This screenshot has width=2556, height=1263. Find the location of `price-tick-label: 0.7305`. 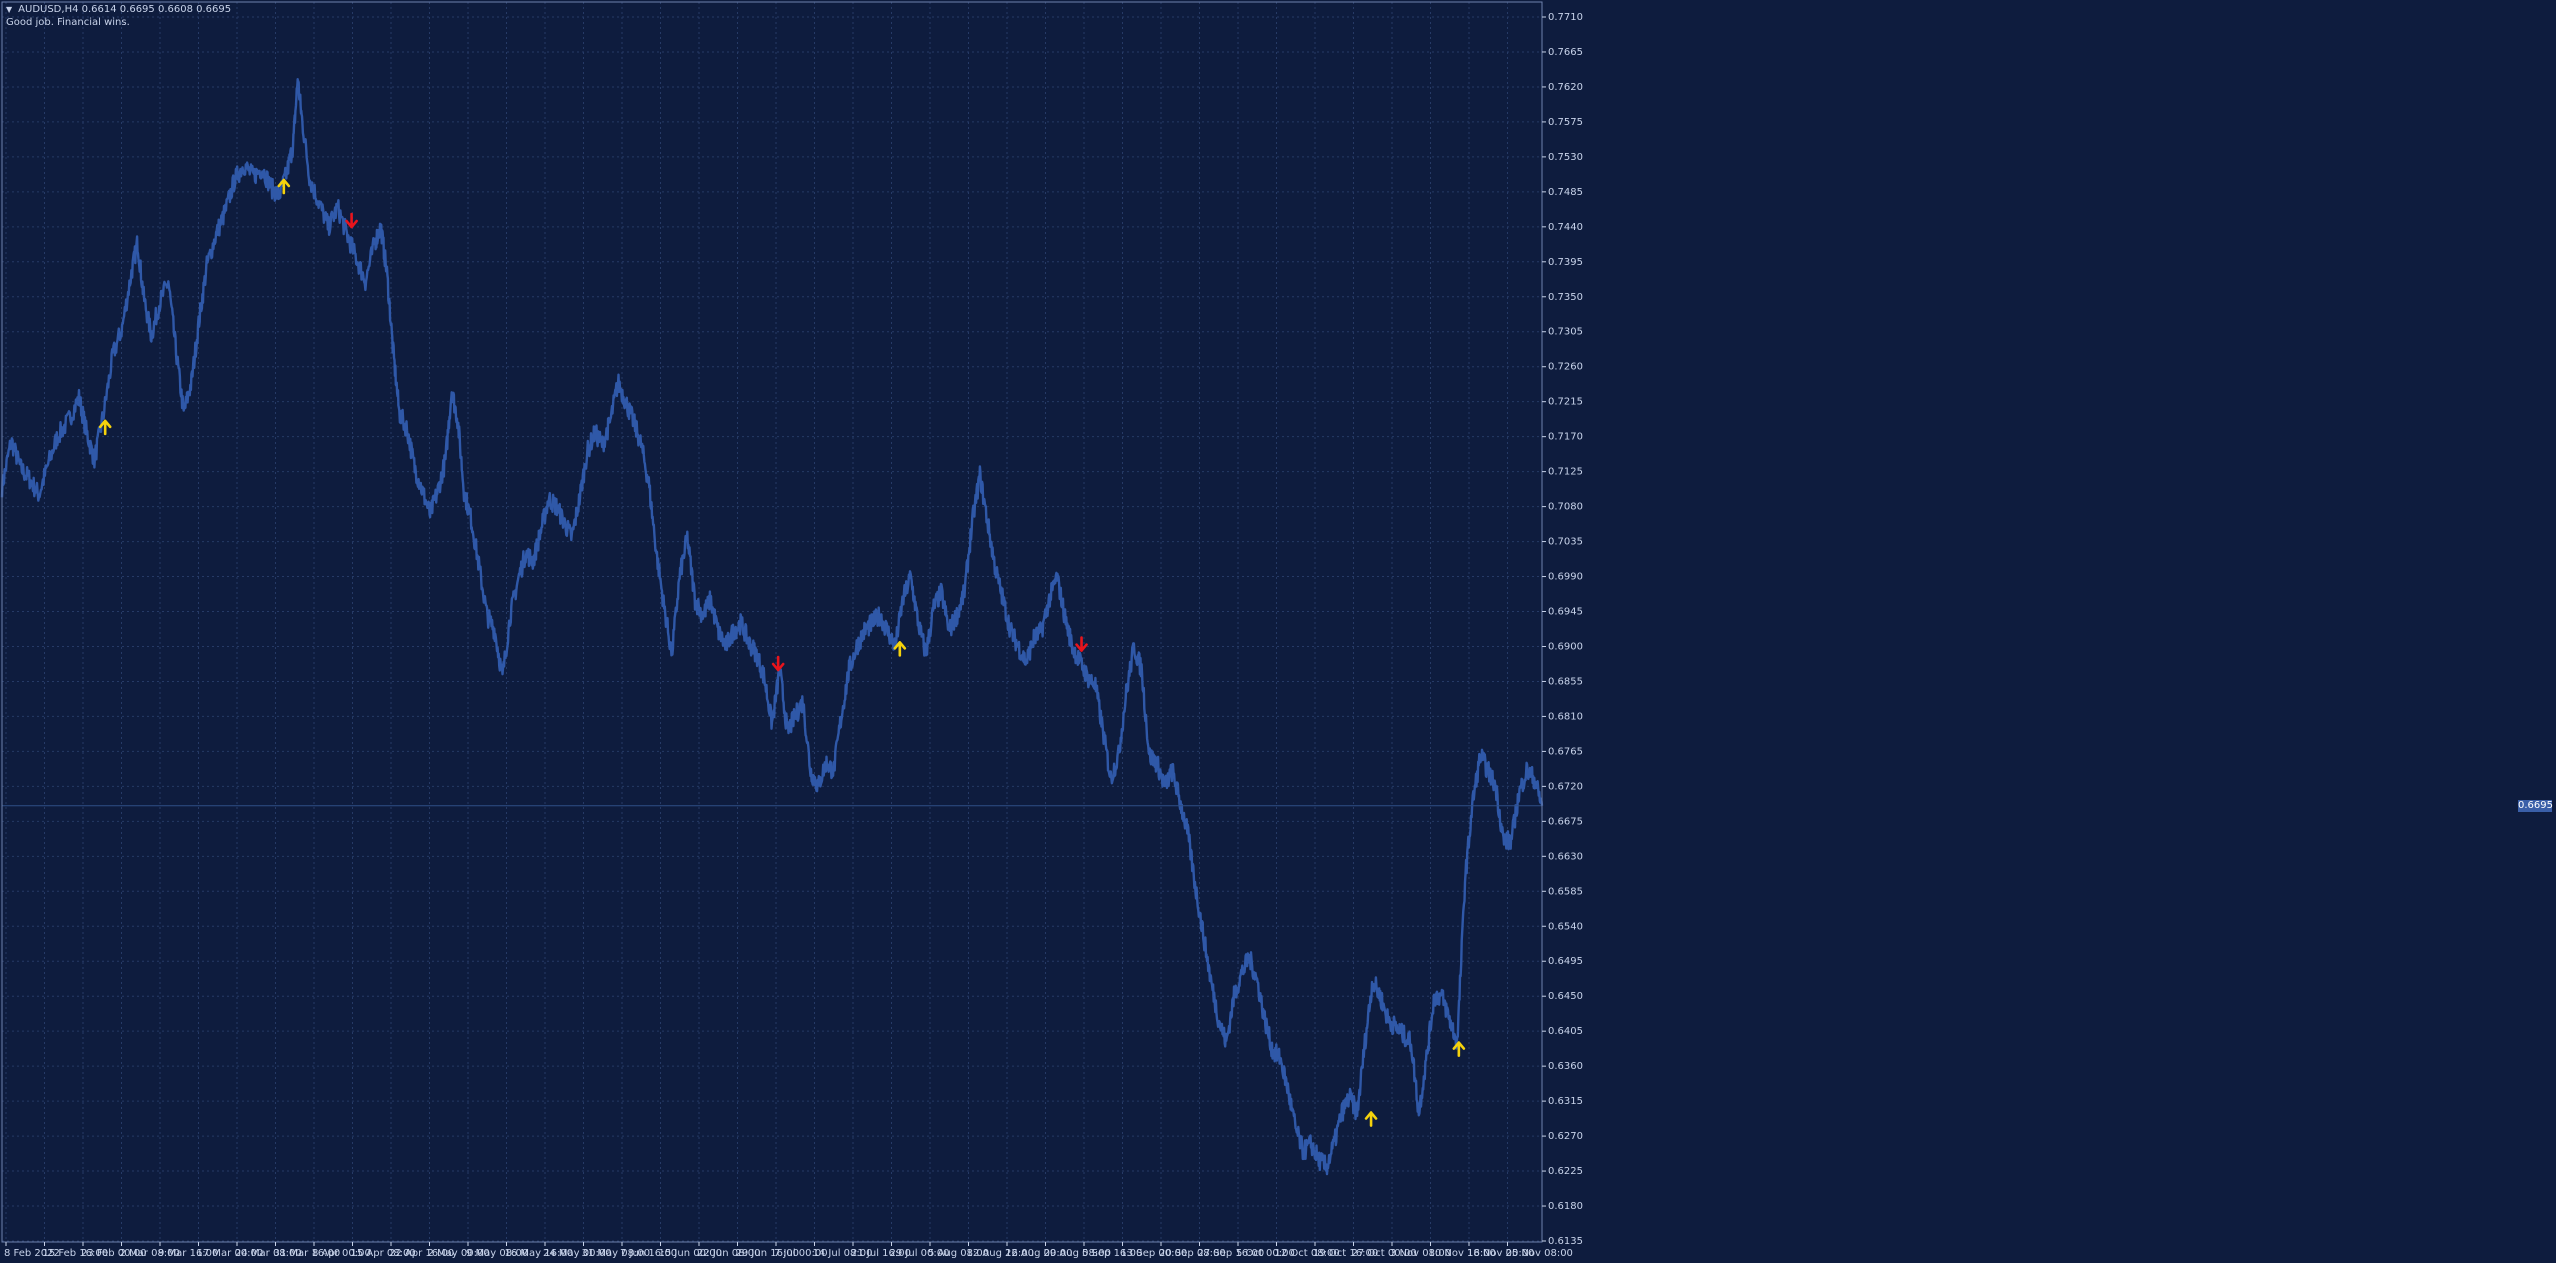

price-tick-label: 0.7305 is located at coordinates (1565, 332).